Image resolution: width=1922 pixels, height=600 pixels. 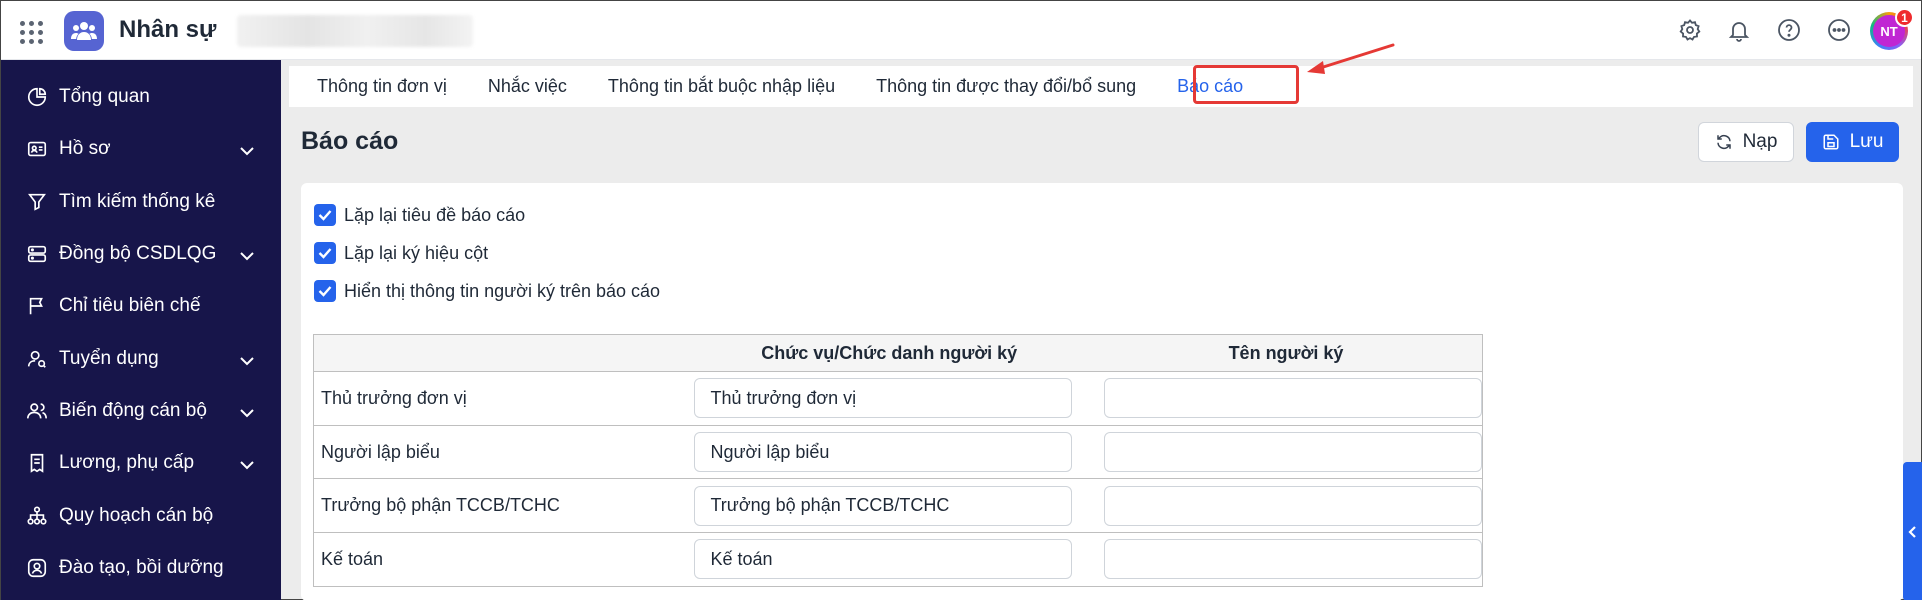 I want to click on header-signer-title: Chức vụ/Chức danh người ký, so click(x=889, y=353).